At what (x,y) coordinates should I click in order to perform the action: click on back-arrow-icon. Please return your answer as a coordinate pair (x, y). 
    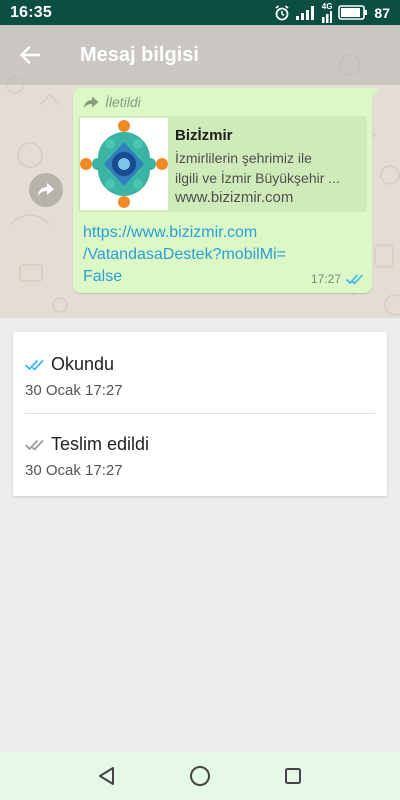
    Looking at the image, I should click on (30, 55).